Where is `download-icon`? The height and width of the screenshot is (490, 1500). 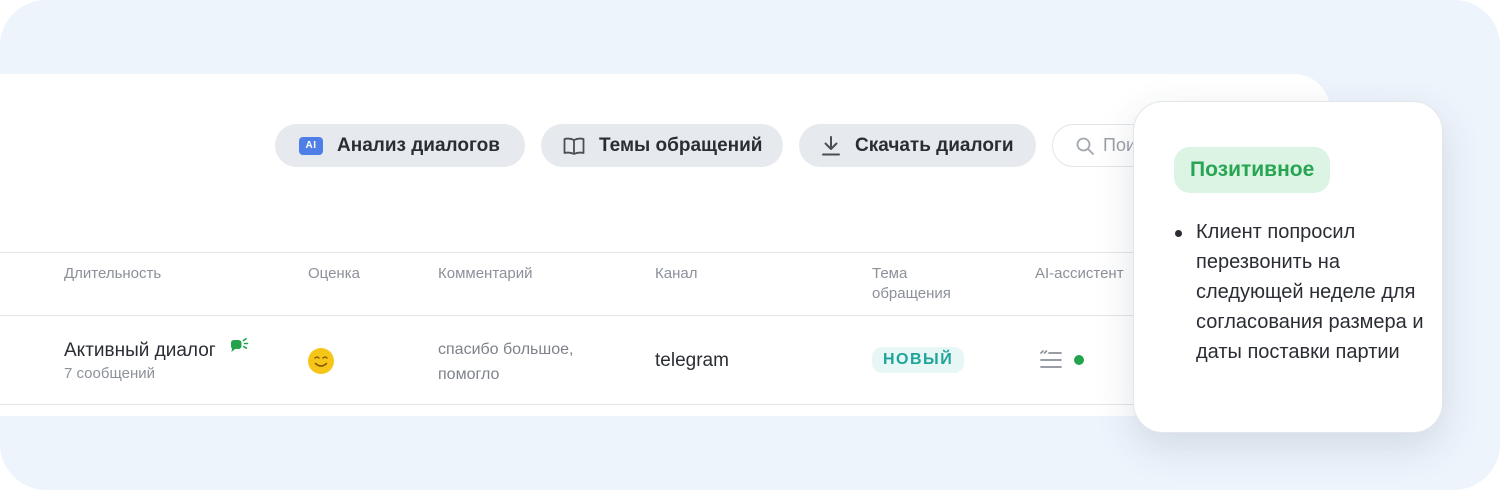
download-icon is located at coordinates (831, 146).